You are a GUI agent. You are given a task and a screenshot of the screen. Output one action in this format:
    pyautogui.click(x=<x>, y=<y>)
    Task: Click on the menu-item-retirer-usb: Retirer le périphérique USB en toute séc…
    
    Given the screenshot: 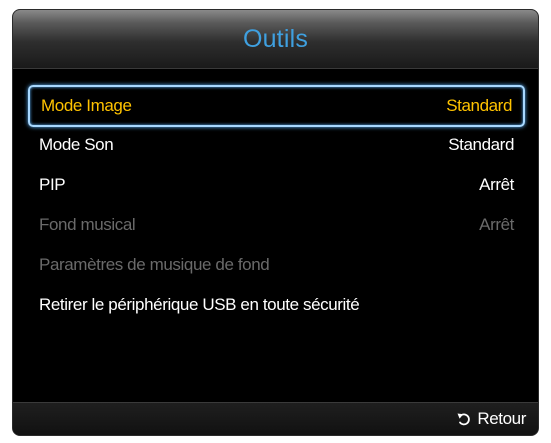 What is the action you would take?
    pyautogui.click(x=276, y=305)
    